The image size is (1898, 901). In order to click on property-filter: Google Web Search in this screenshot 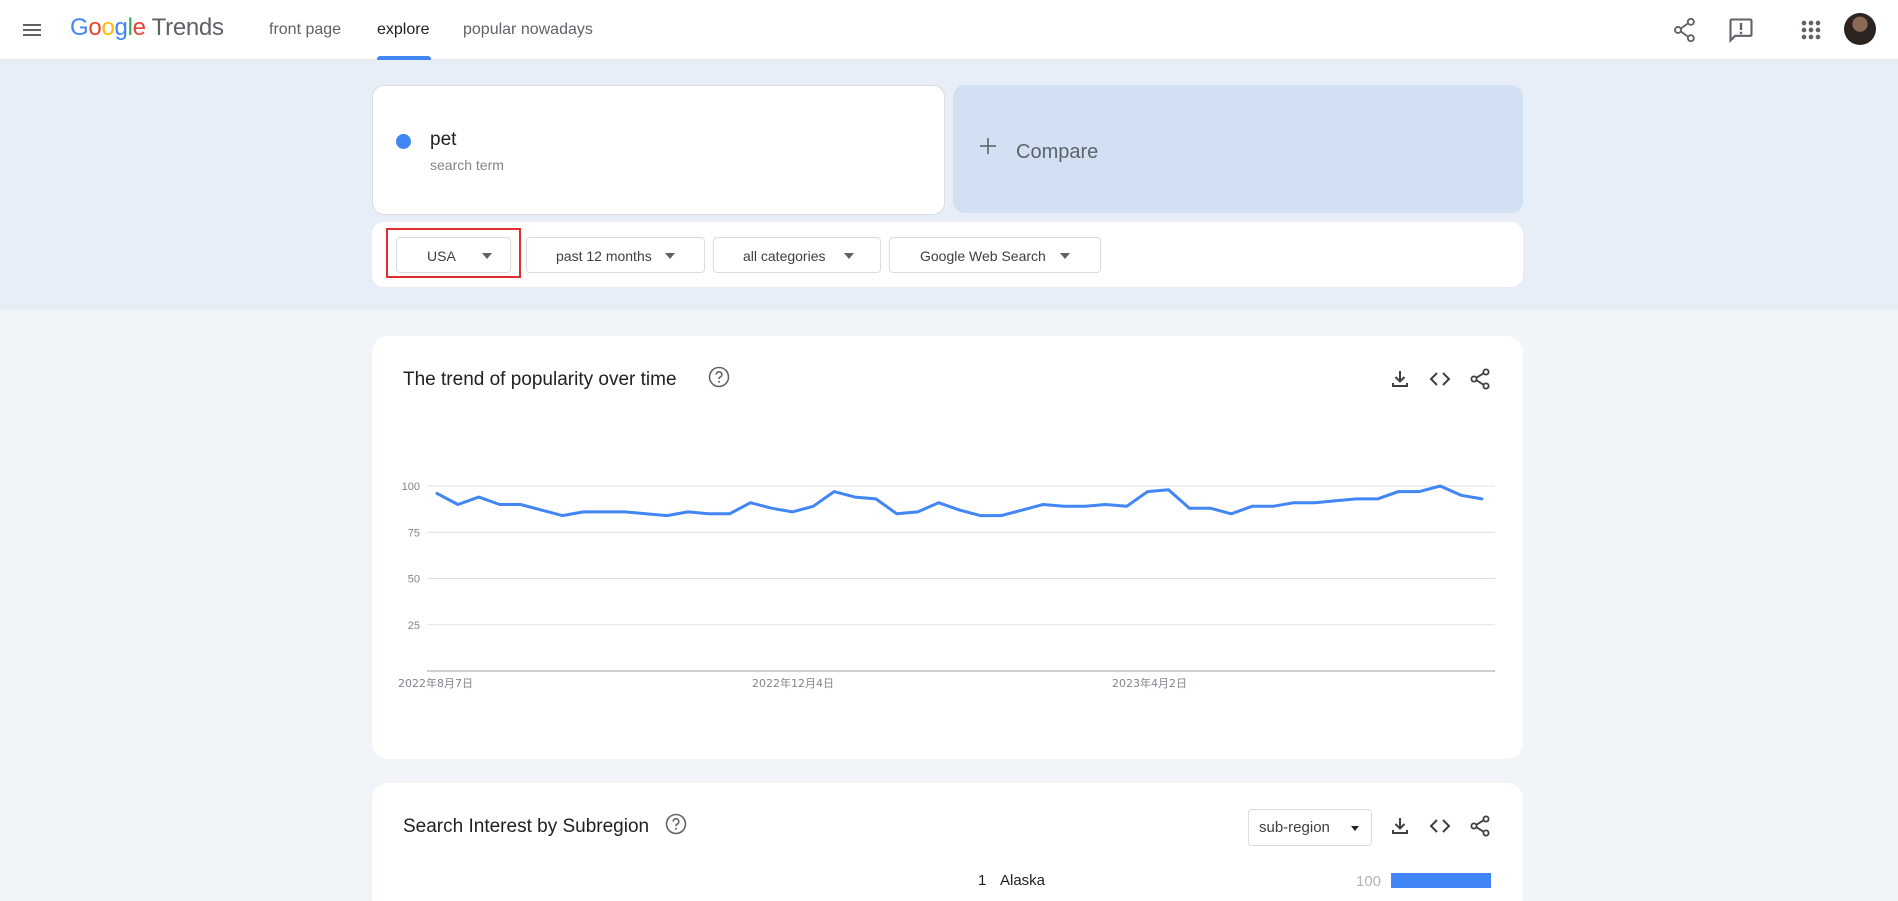, I will do `click(995, 255)`.